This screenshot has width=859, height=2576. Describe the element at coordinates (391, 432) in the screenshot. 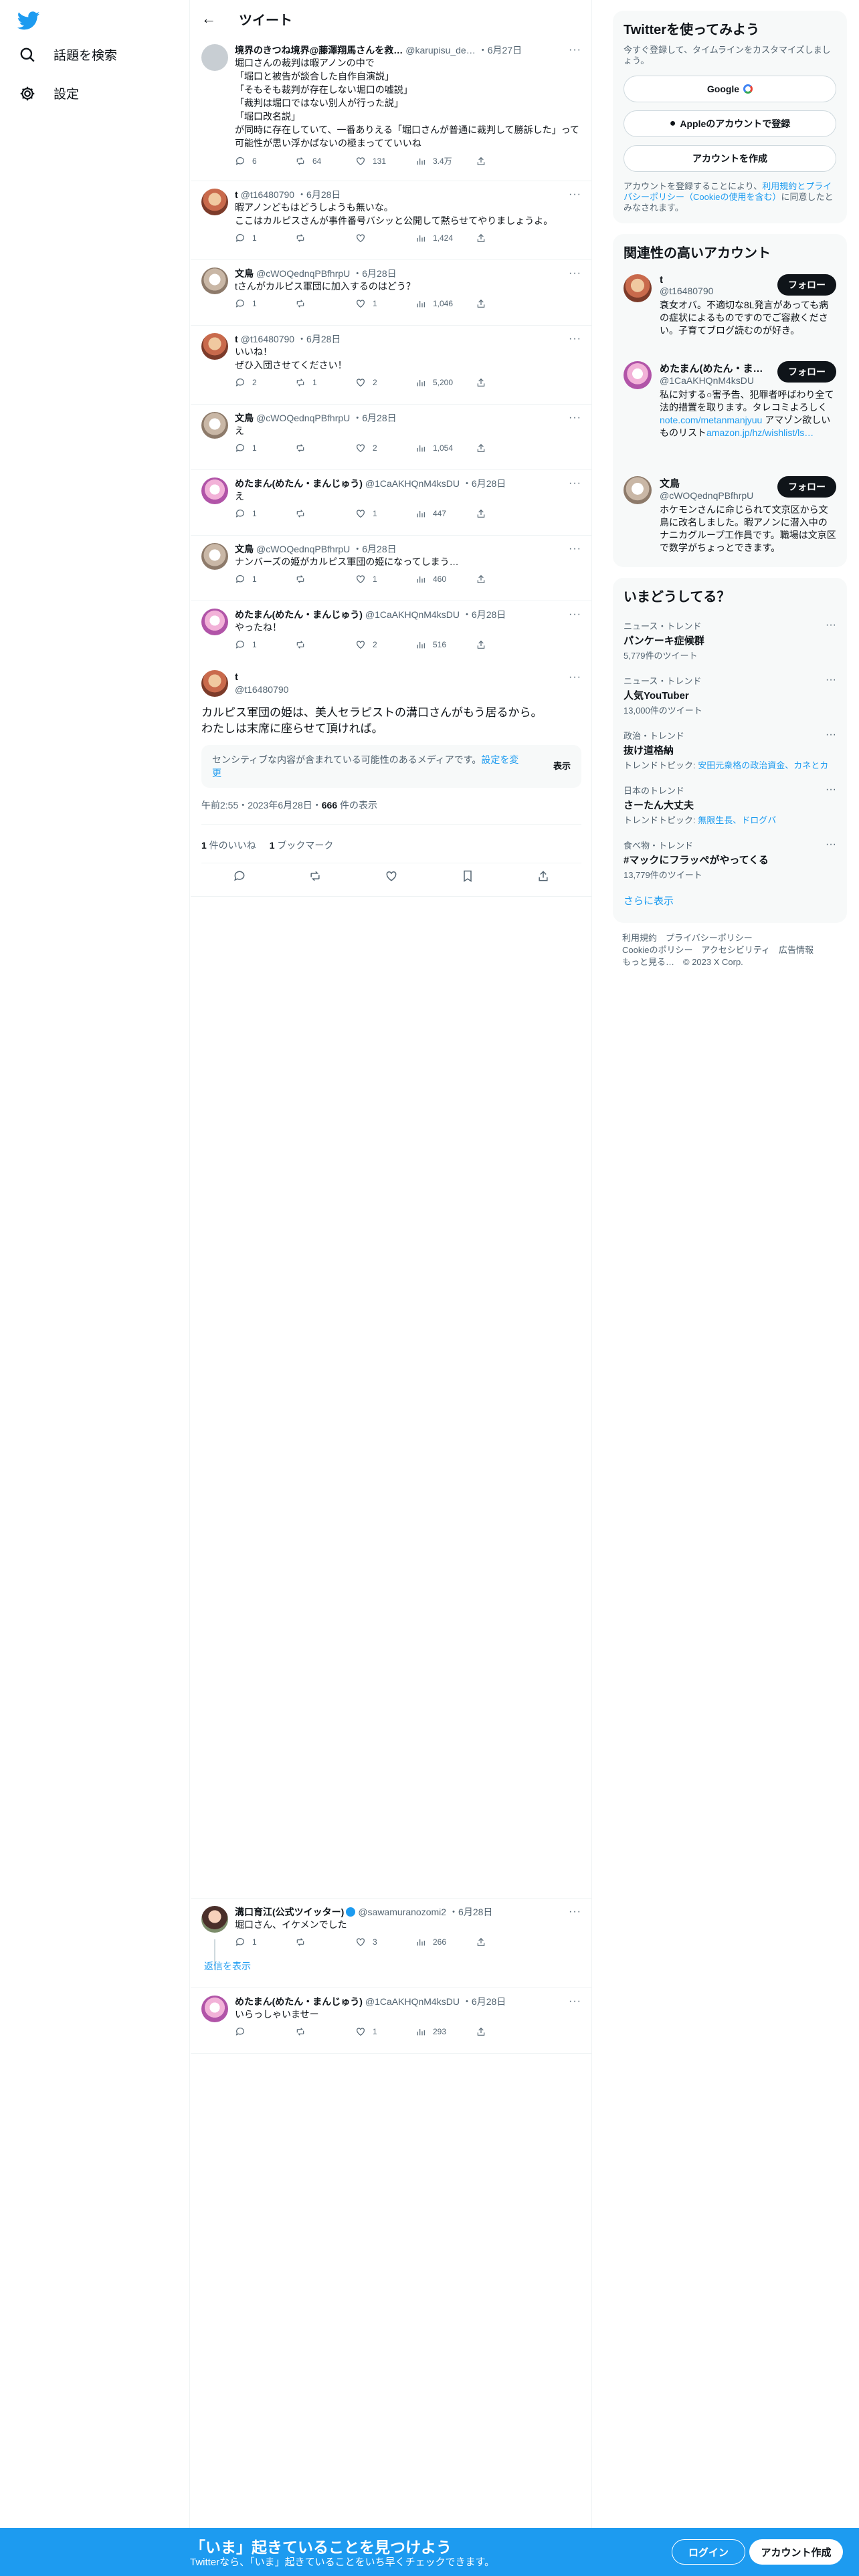

I see `tweet: 文鳥 @cWOQednqPBfhrpU ・6月28日 ··· え 1 2 1,054` at that location.